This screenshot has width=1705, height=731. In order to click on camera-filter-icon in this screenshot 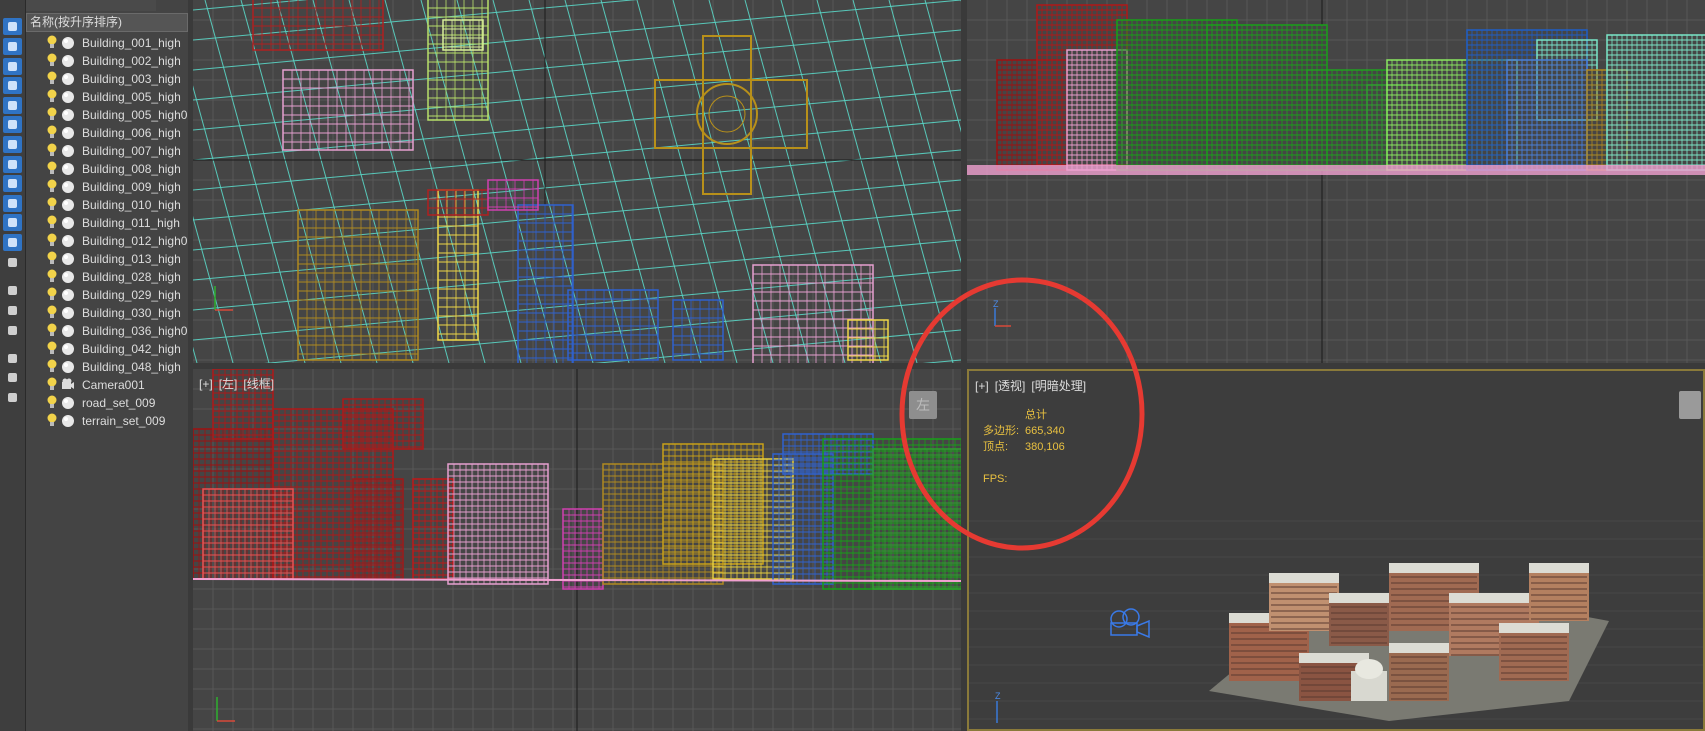, I will do `click(12, 105)`.